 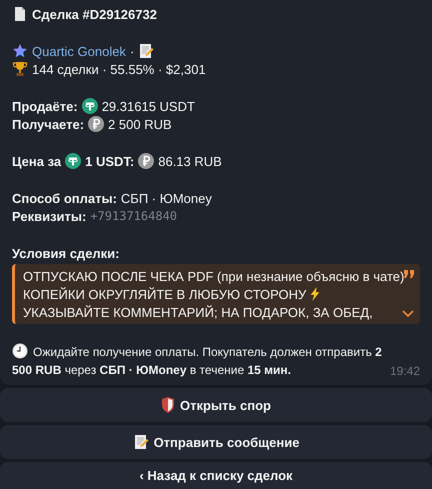 I want to click on terms-quote: ОТПУСКАЮ ПОСЛЕ ЧЕКА PDF (при незнание объясню в чате) КОПЕЙКИ ОКРУГЛЯЙТЕ В ЛЮБУЮ СТОРОНУ УКАЗЫВАЙТЕ КОММЕНТАРИЙ; НА ПОДАРОК, ЗА ОБЕД,, so click(x=216, y=294).